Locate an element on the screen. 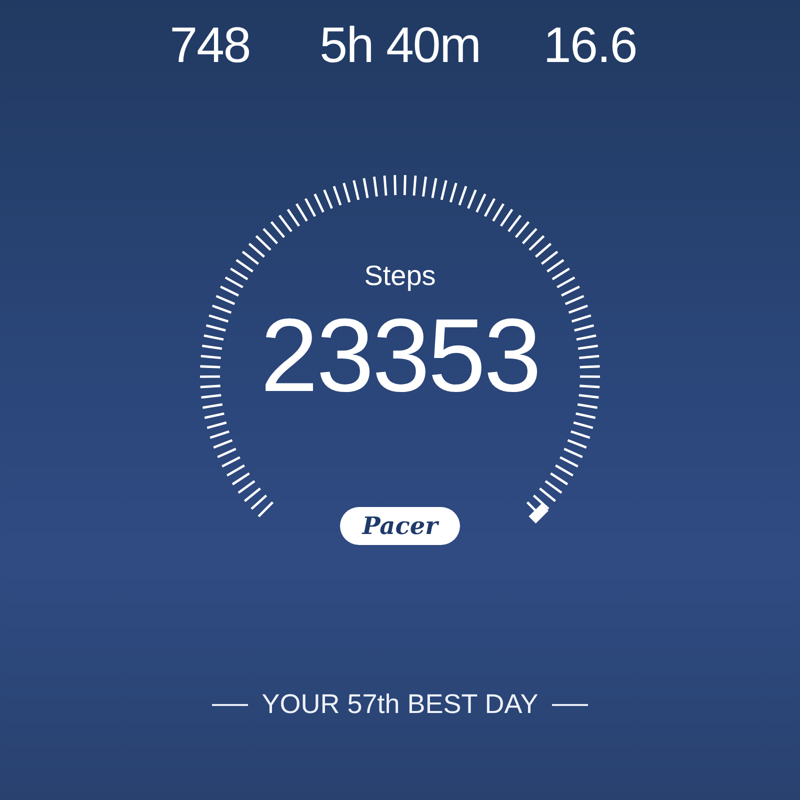  steps-count: 23353 is located at coordinates (400, 356).